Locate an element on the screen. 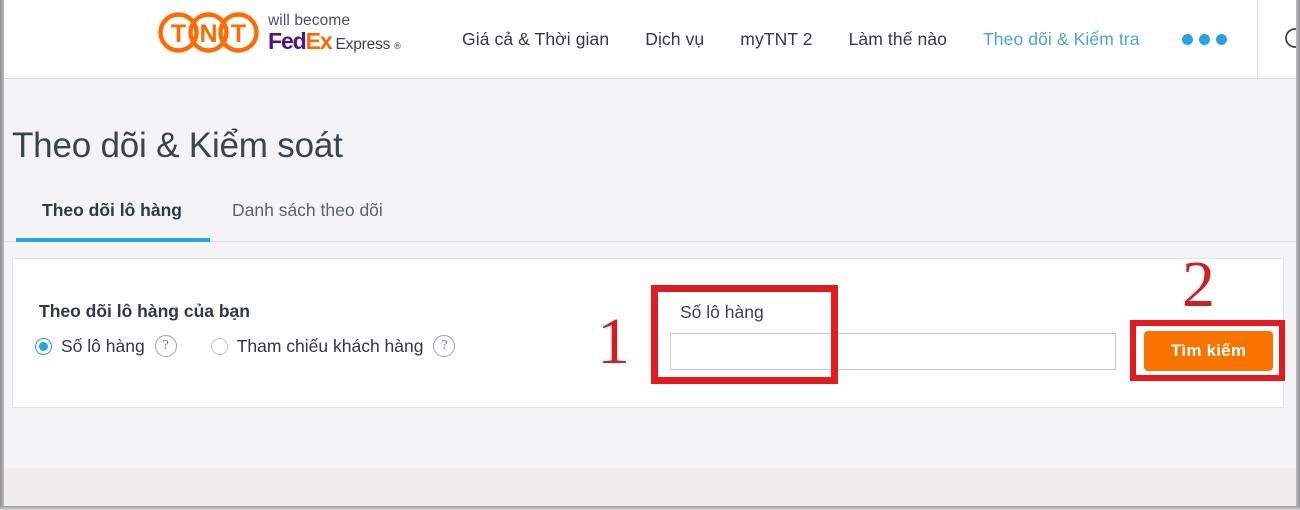 The image size is (1300, 510). registered-mark-icon: ® is located at coordinates (397, 45).